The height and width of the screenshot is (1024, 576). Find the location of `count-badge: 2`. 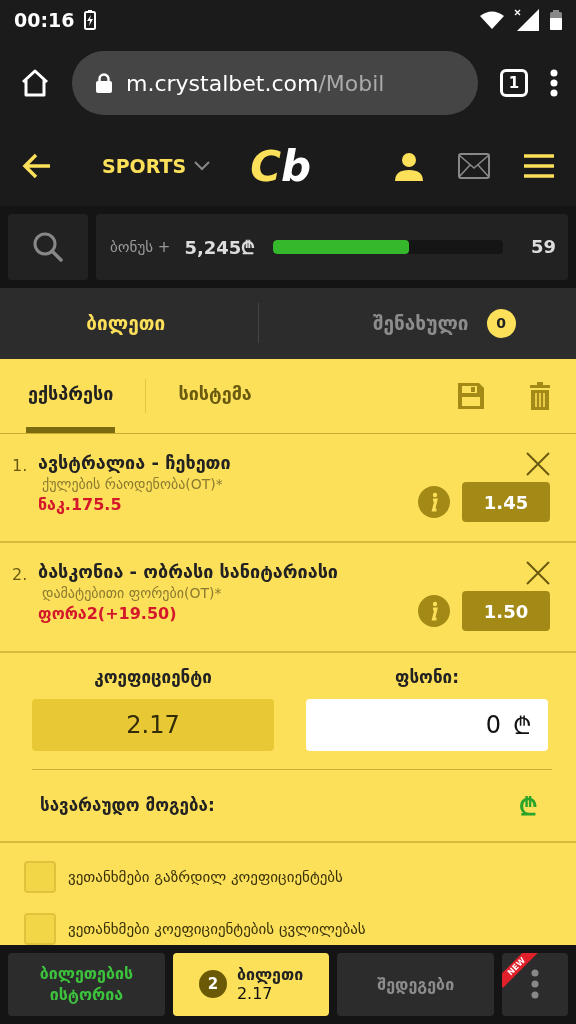

count-badge: 2 is located at coordinates (212, 984).